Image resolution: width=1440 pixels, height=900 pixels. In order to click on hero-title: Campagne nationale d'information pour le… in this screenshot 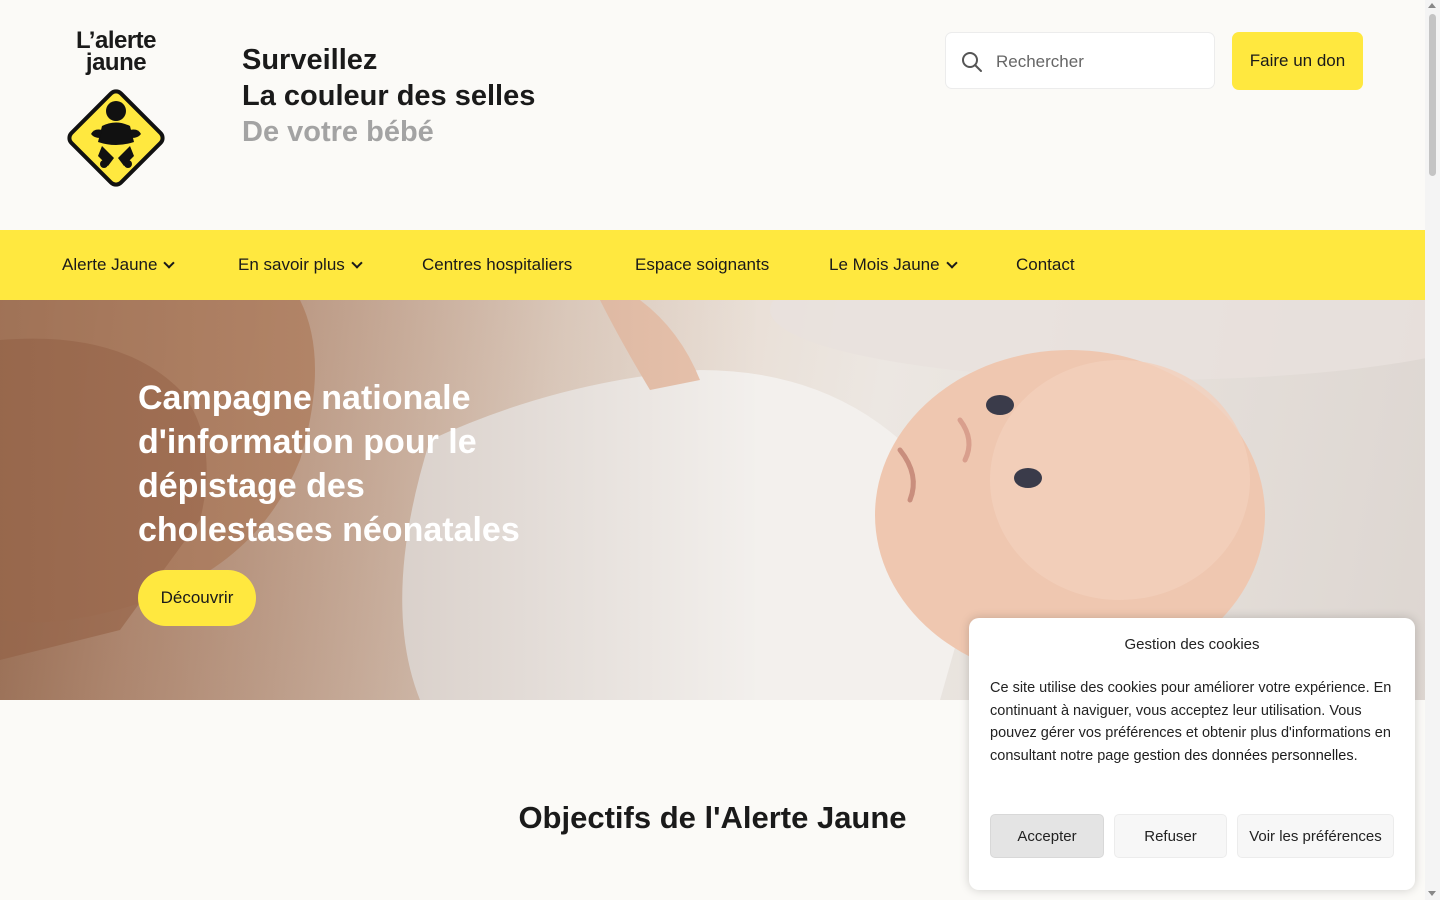, I will do `click(329, 464)`.